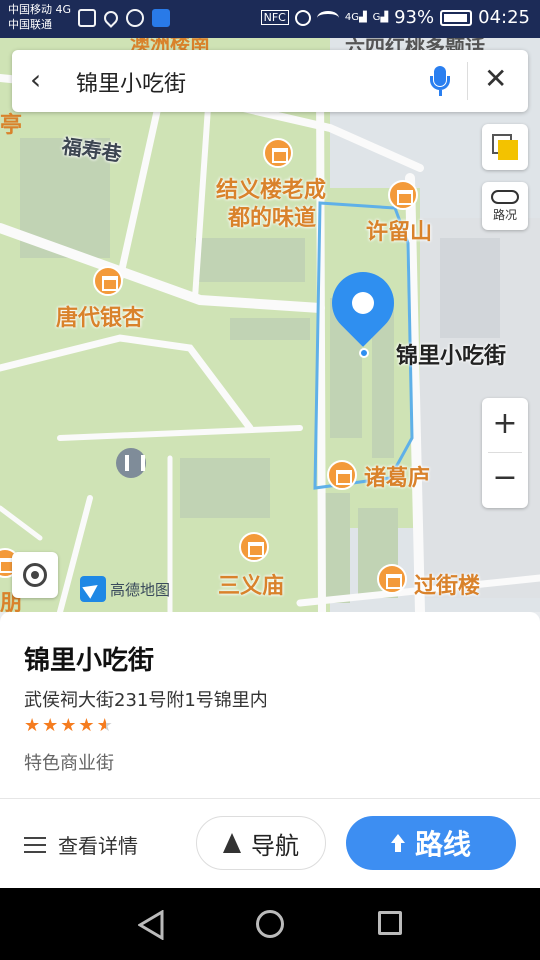  What do you see at coordinates (363, 303) in the screenshot?
I see `pin-center` at bounding box center [363, 303].